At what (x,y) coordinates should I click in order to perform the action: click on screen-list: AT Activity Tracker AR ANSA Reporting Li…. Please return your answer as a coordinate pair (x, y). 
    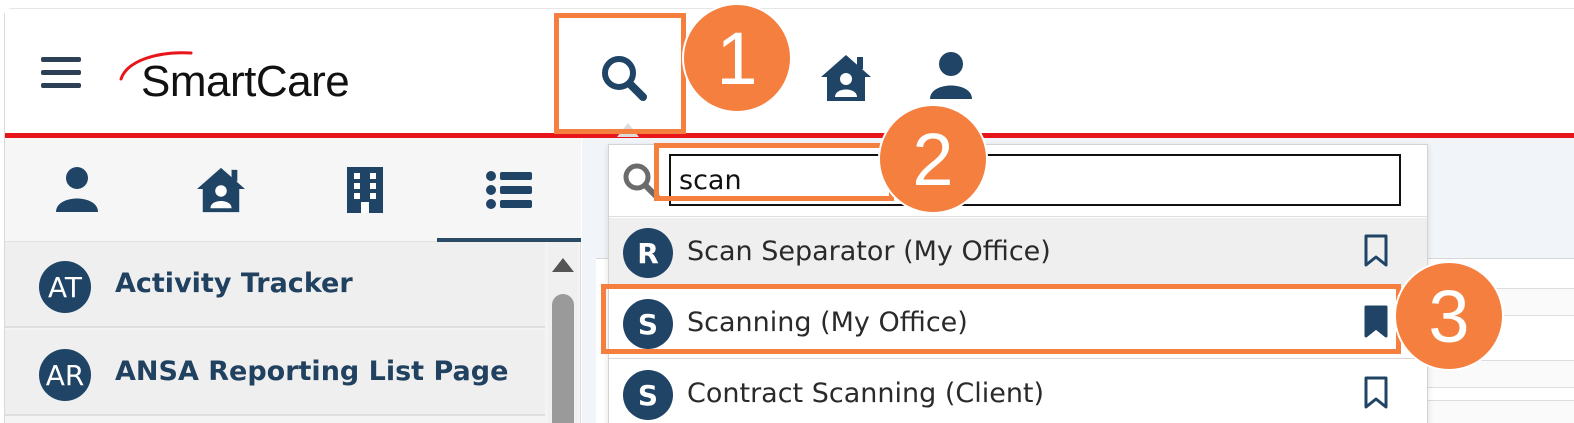
    Looking at the image, I should click on (275, 332).